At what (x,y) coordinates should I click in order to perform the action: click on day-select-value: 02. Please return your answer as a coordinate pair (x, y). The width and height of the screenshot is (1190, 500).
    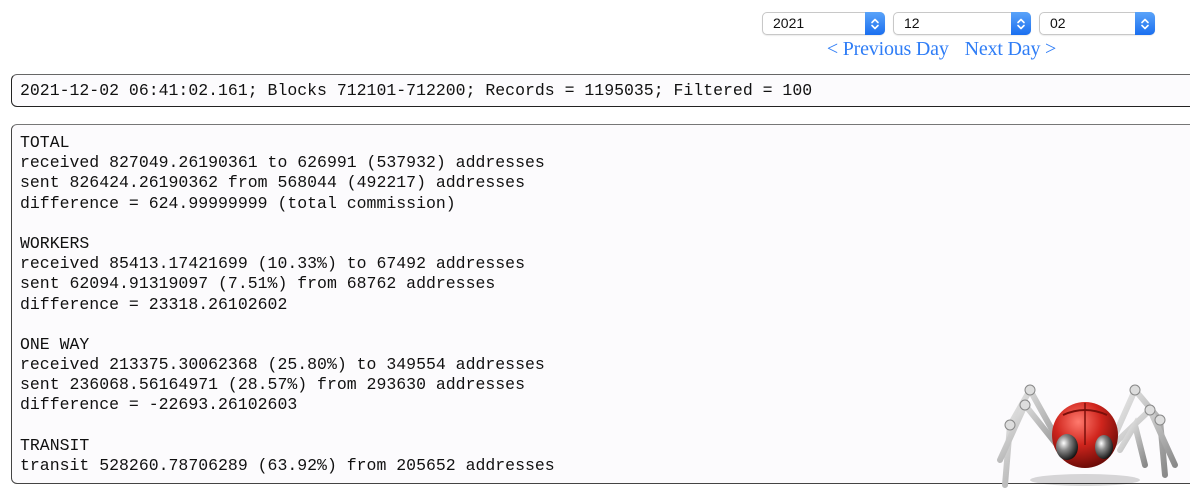
    Looking at the image, I should click on (1058, 23).